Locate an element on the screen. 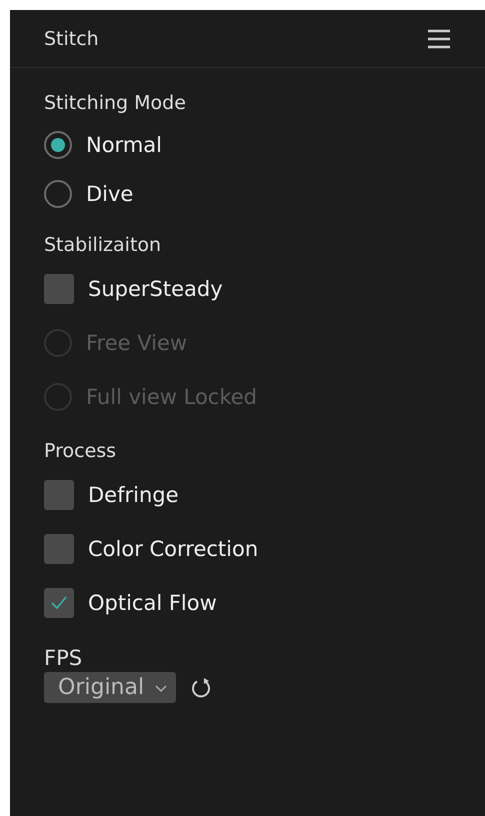 This screenshot has width=485, height=816. reset-icon is located at coordinates (201, 687).